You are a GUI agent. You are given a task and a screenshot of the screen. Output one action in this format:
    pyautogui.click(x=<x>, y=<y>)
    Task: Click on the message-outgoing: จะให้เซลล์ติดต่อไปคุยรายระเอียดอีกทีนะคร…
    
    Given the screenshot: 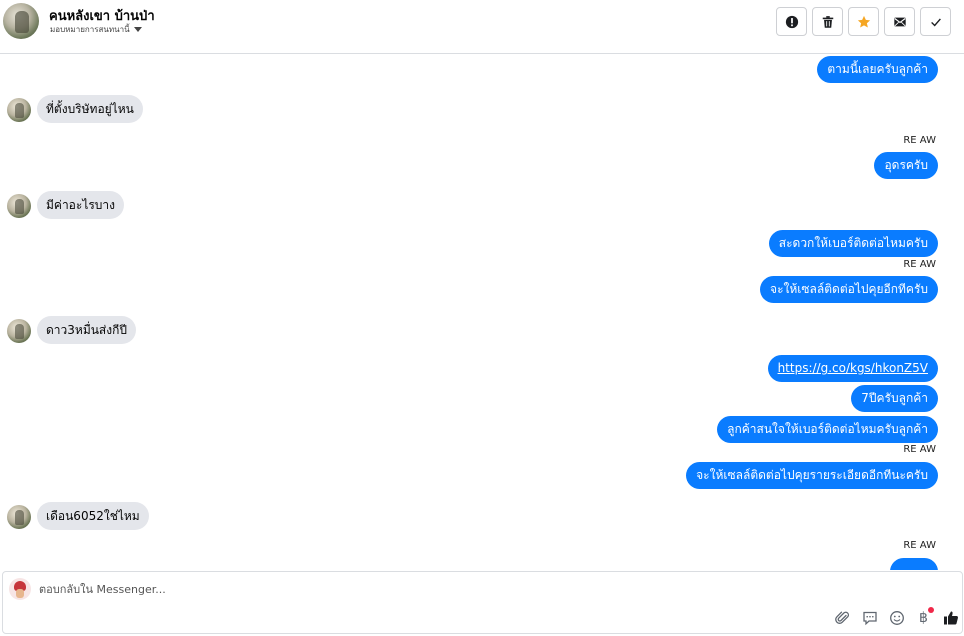 What is the action you would take?
    pyautogui.click(x=812, y=475)
    